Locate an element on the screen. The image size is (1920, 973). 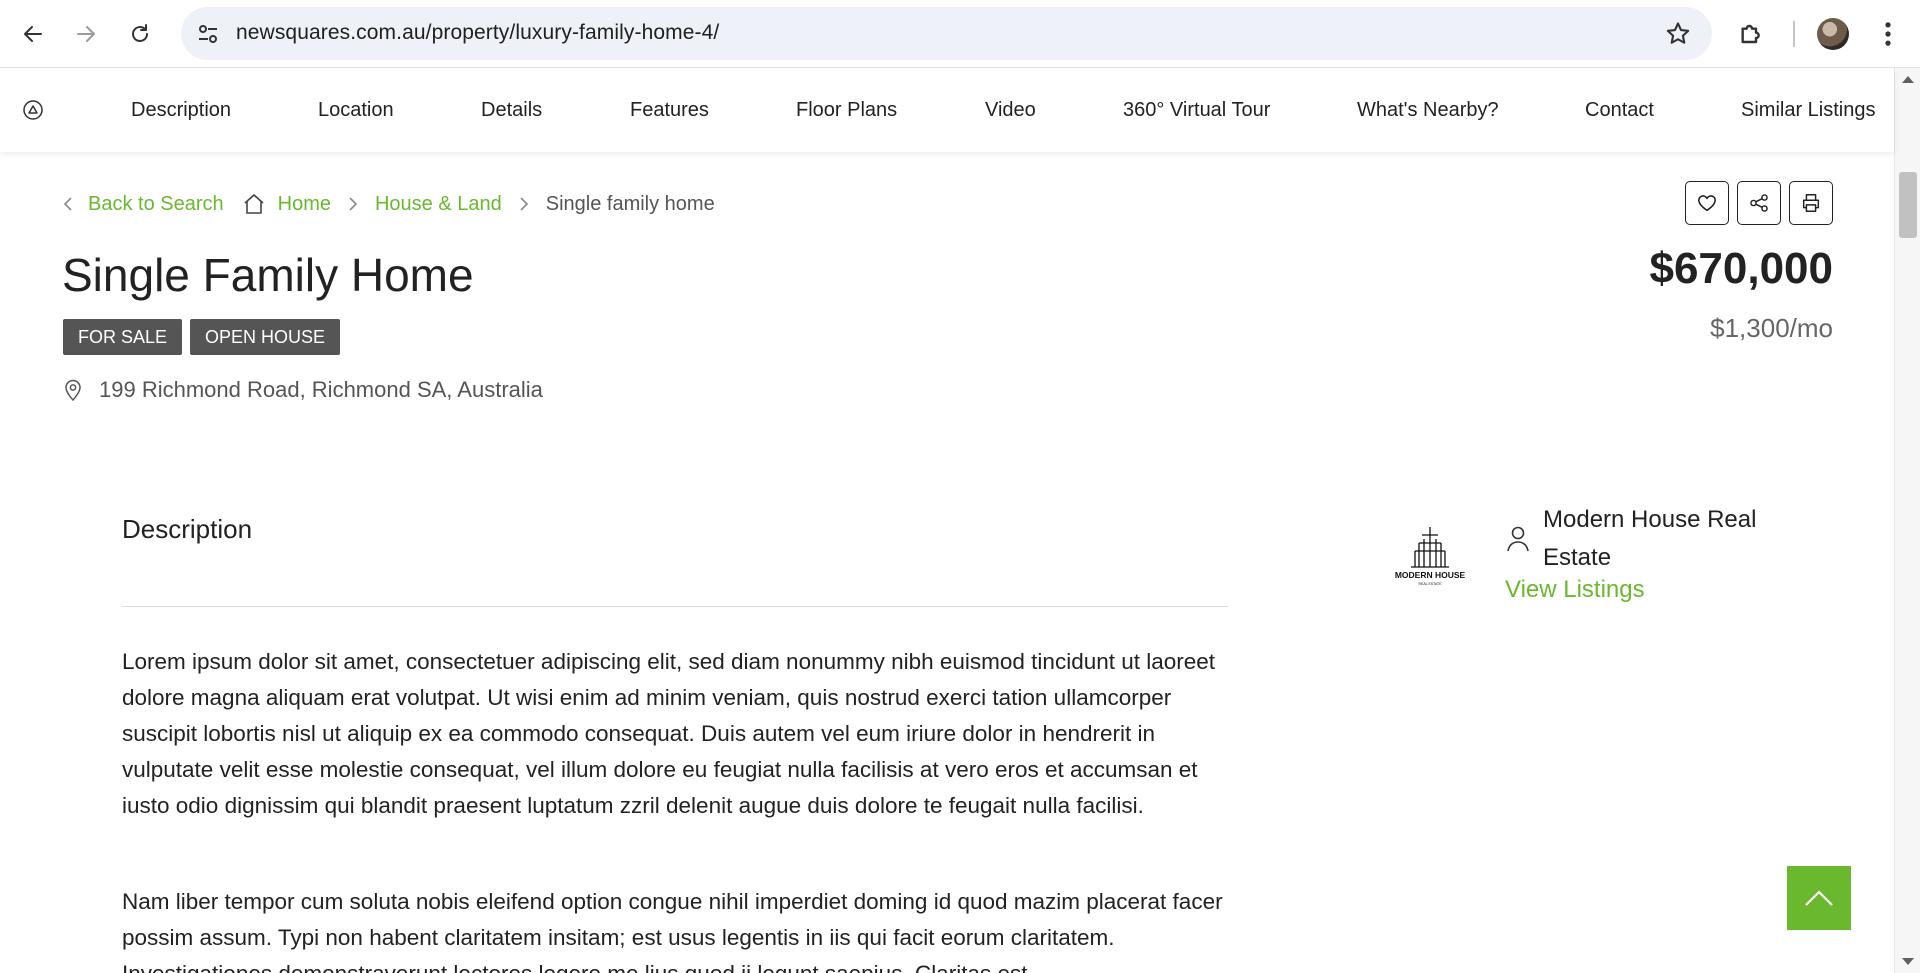
nav-item-virtual-tour: 360° Virtual Tour is located at coordinates (1196, 110).